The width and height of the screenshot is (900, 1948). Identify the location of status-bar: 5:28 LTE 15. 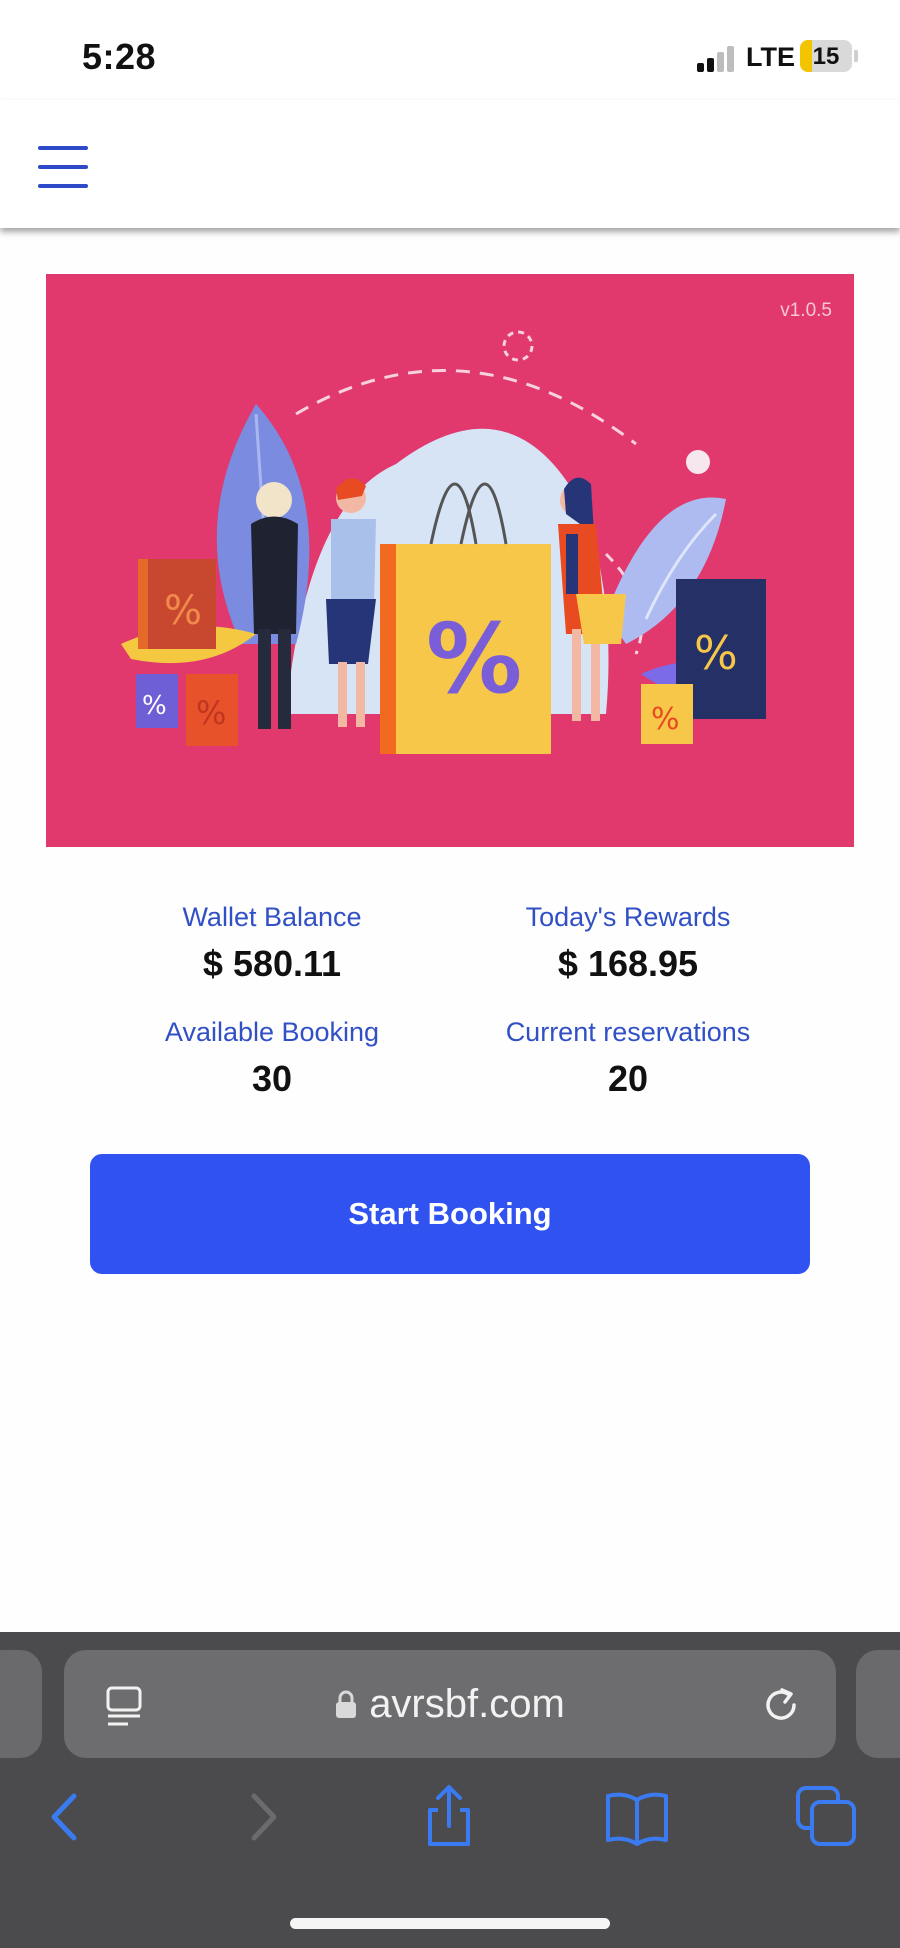
(450, 50).